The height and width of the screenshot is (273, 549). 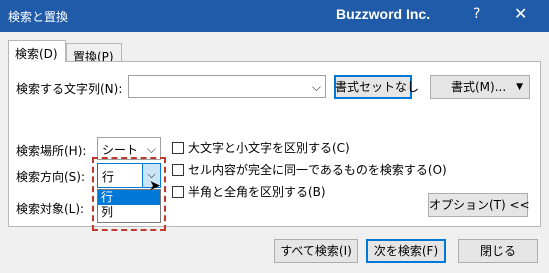 What do you see at coordinates (227, 86) in the screenshot?
I see `find-what-combo: ⌵` at bounding box center [227, 86].